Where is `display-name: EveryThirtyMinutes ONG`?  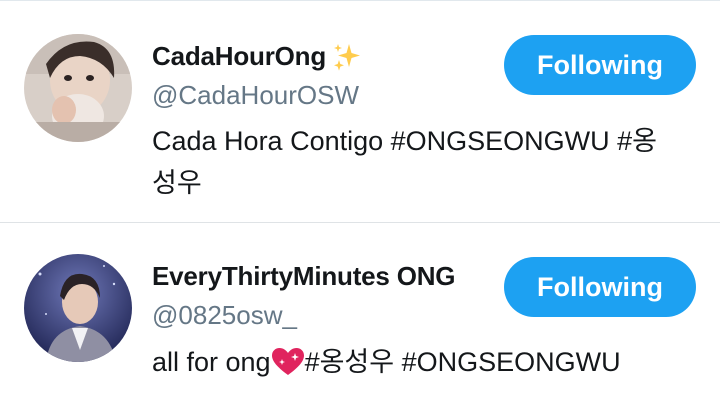 display-name: EveryThirtyMinutes ONG is located at coordinates (304, 276).